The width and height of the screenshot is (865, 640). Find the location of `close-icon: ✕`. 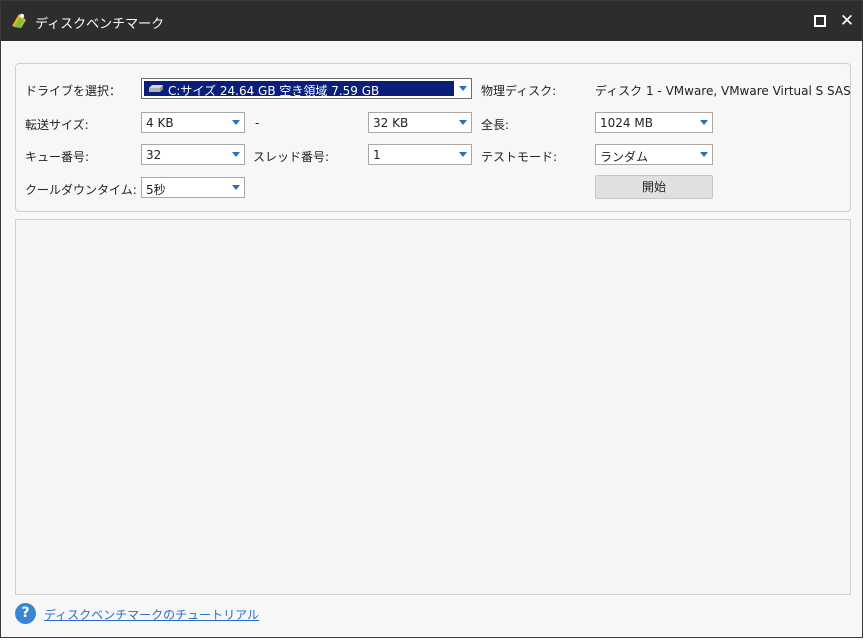

close-icon: ✕ is located at coordinates (847, 21).